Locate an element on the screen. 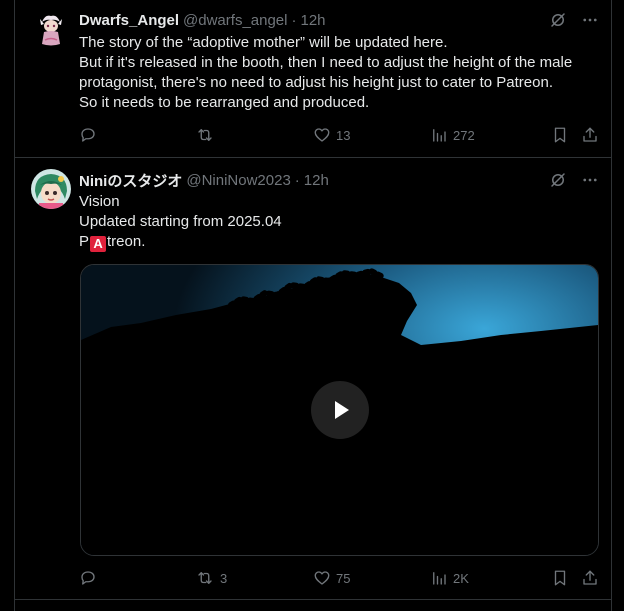 The width and height of the screenshot is (624, 611). play-button is located at coordinates (339, 410).